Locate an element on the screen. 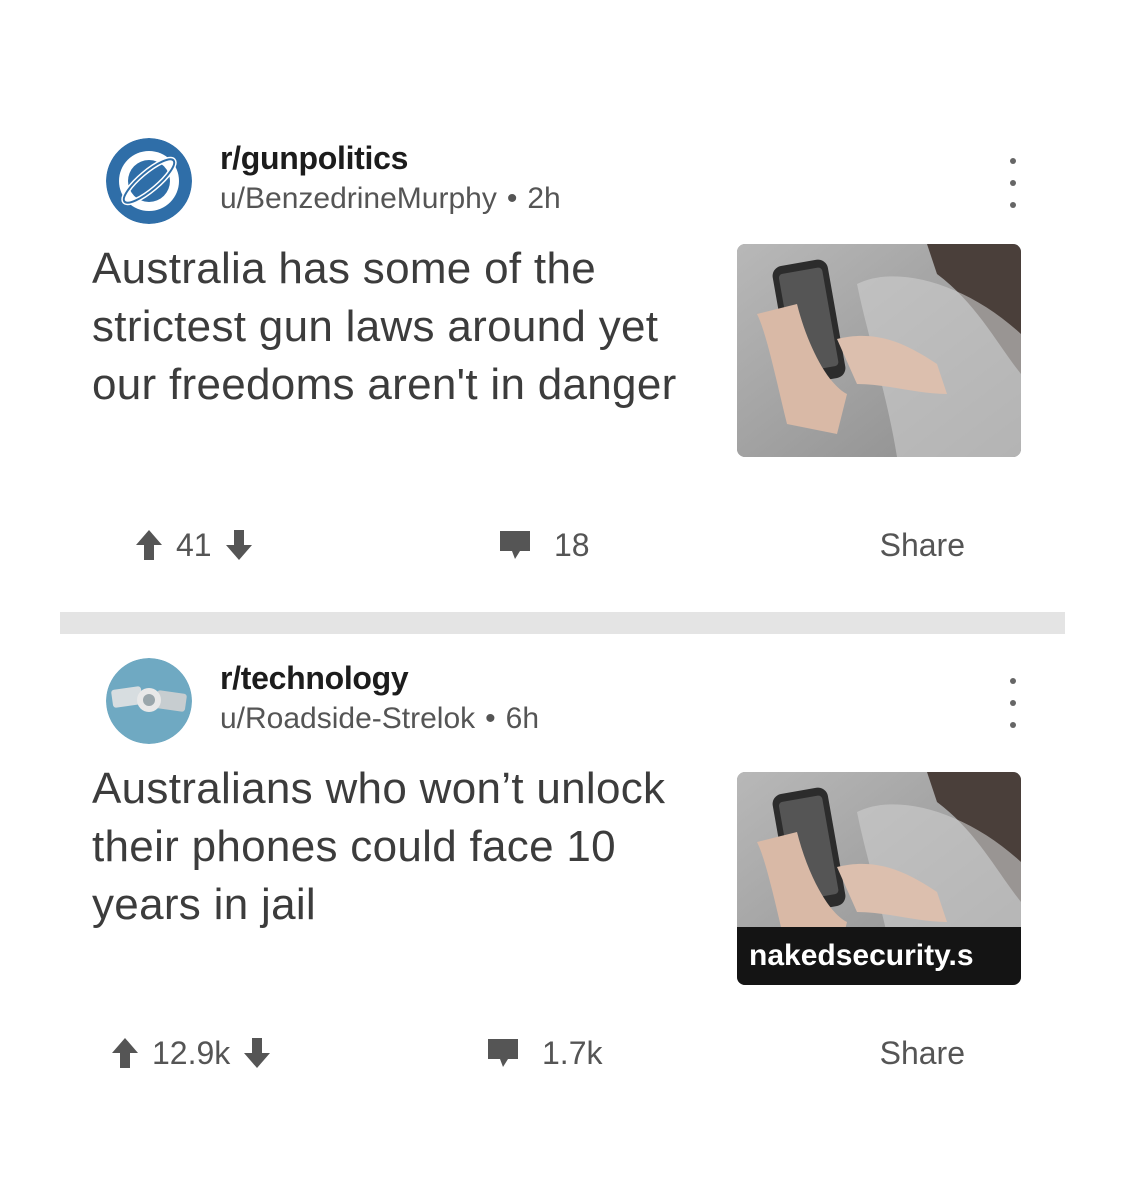 This screenshot has width=1125, height=1188. username: u/BenzedrineMurphy is located at coordinates (358, 198).